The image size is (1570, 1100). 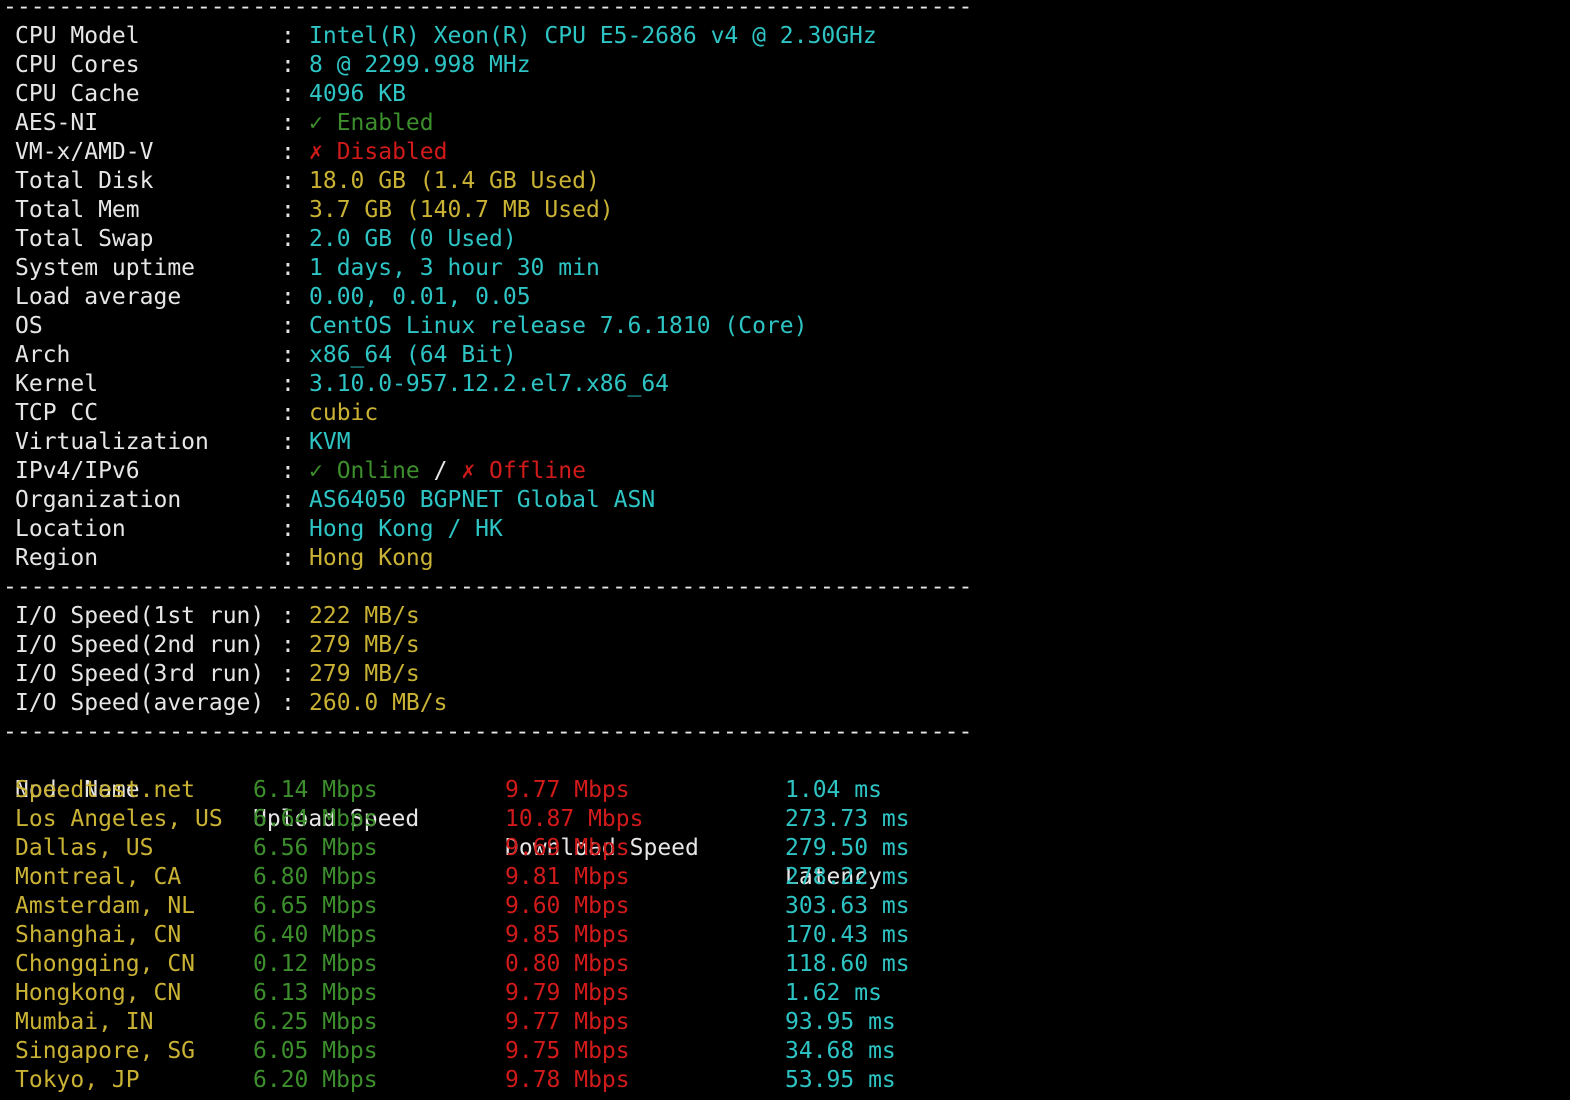 I want to click on io-value: 279 MB/s, so click(x=364, y=674).